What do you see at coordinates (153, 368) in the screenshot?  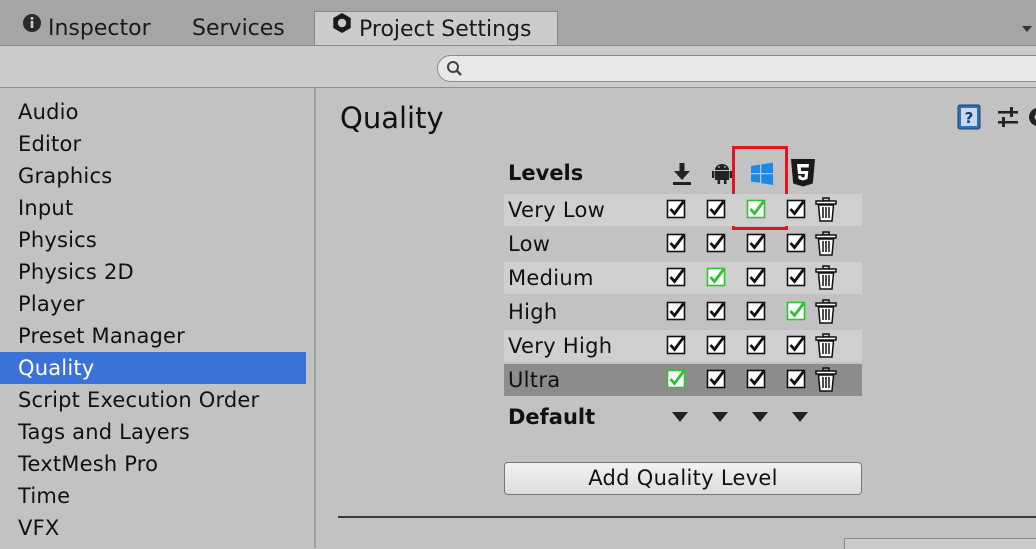 I see `sidebar-item-quality: Quality` at bounding box center [153, 368].